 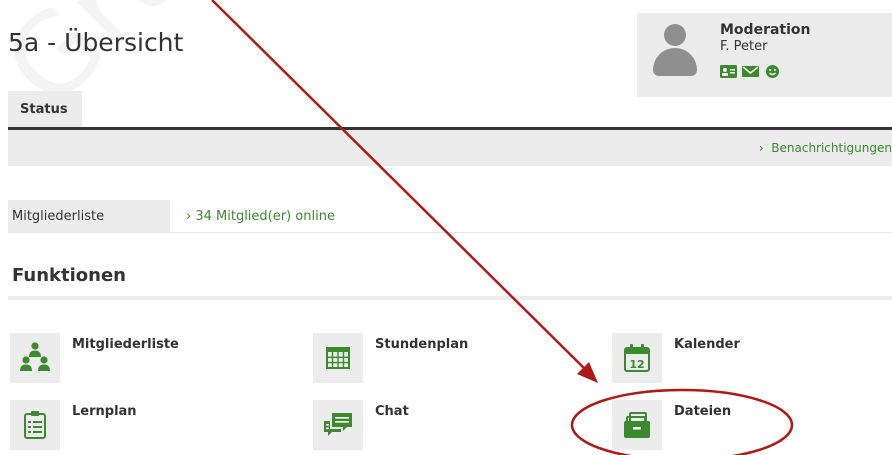 I want to click on function-tile-label: Dateien, so click(x=703, y=411).